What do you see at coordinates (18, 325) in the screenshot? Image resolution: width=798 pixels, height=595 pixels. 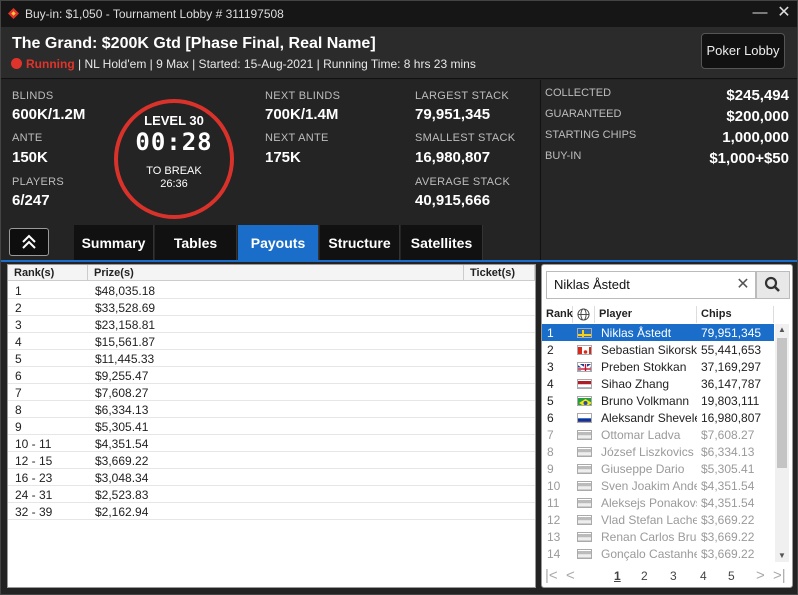 I see `rank-cell: 3` at bounding box center [18, 325].